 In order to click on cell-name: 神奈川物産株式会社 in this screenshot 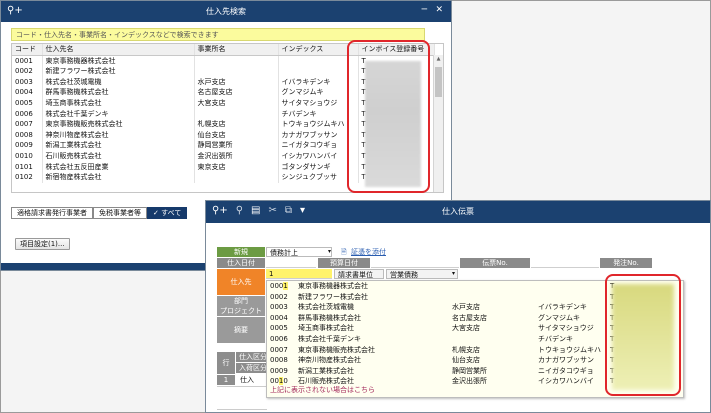, I will do `click(118, 135)`.